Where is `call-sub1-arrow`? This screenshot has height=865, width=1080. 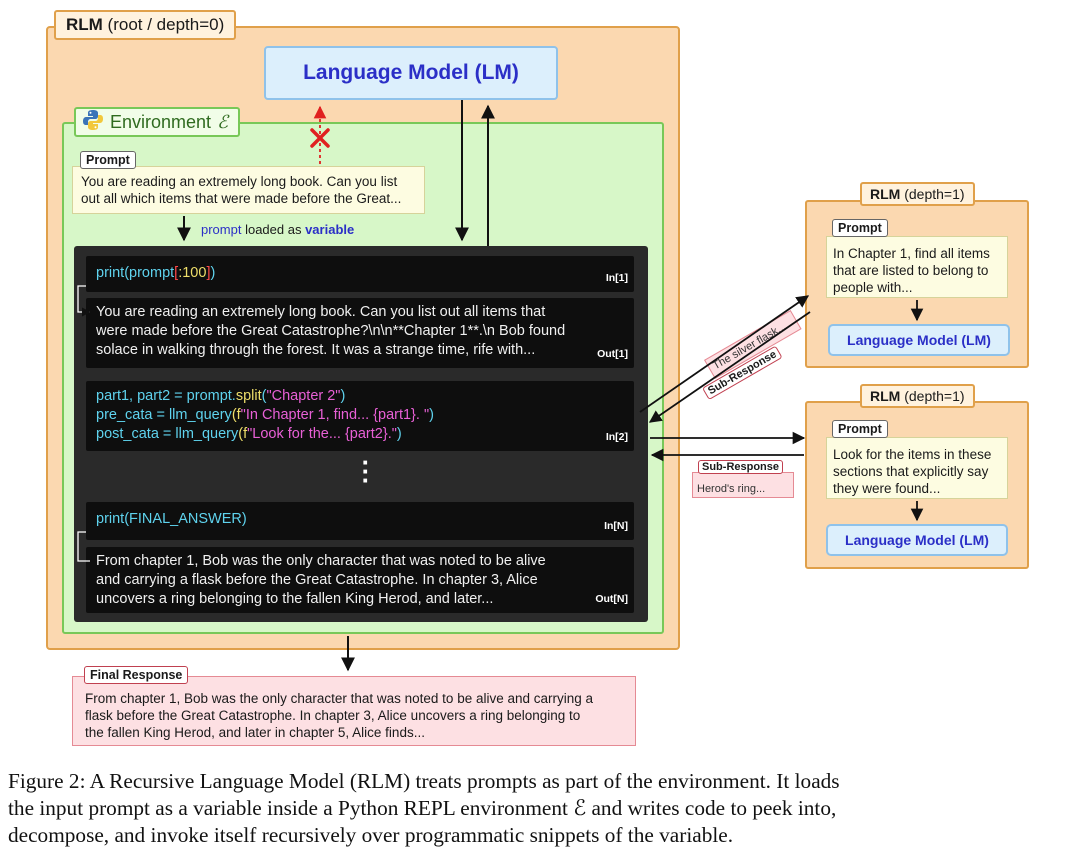
call-sub1-arrow is located at coordinates (724, 354).